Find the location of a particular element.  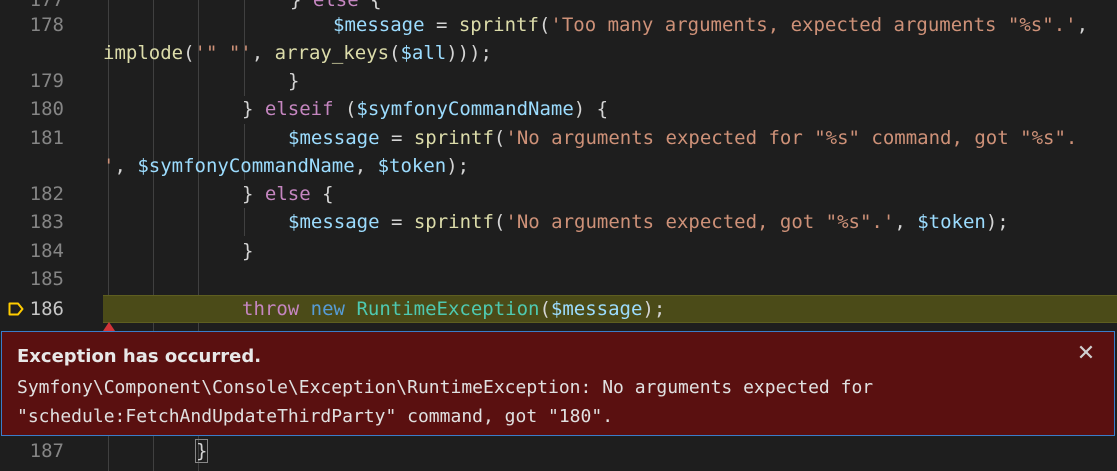

exception-title: Exception has occurred. is located at coordinates (139, 356).